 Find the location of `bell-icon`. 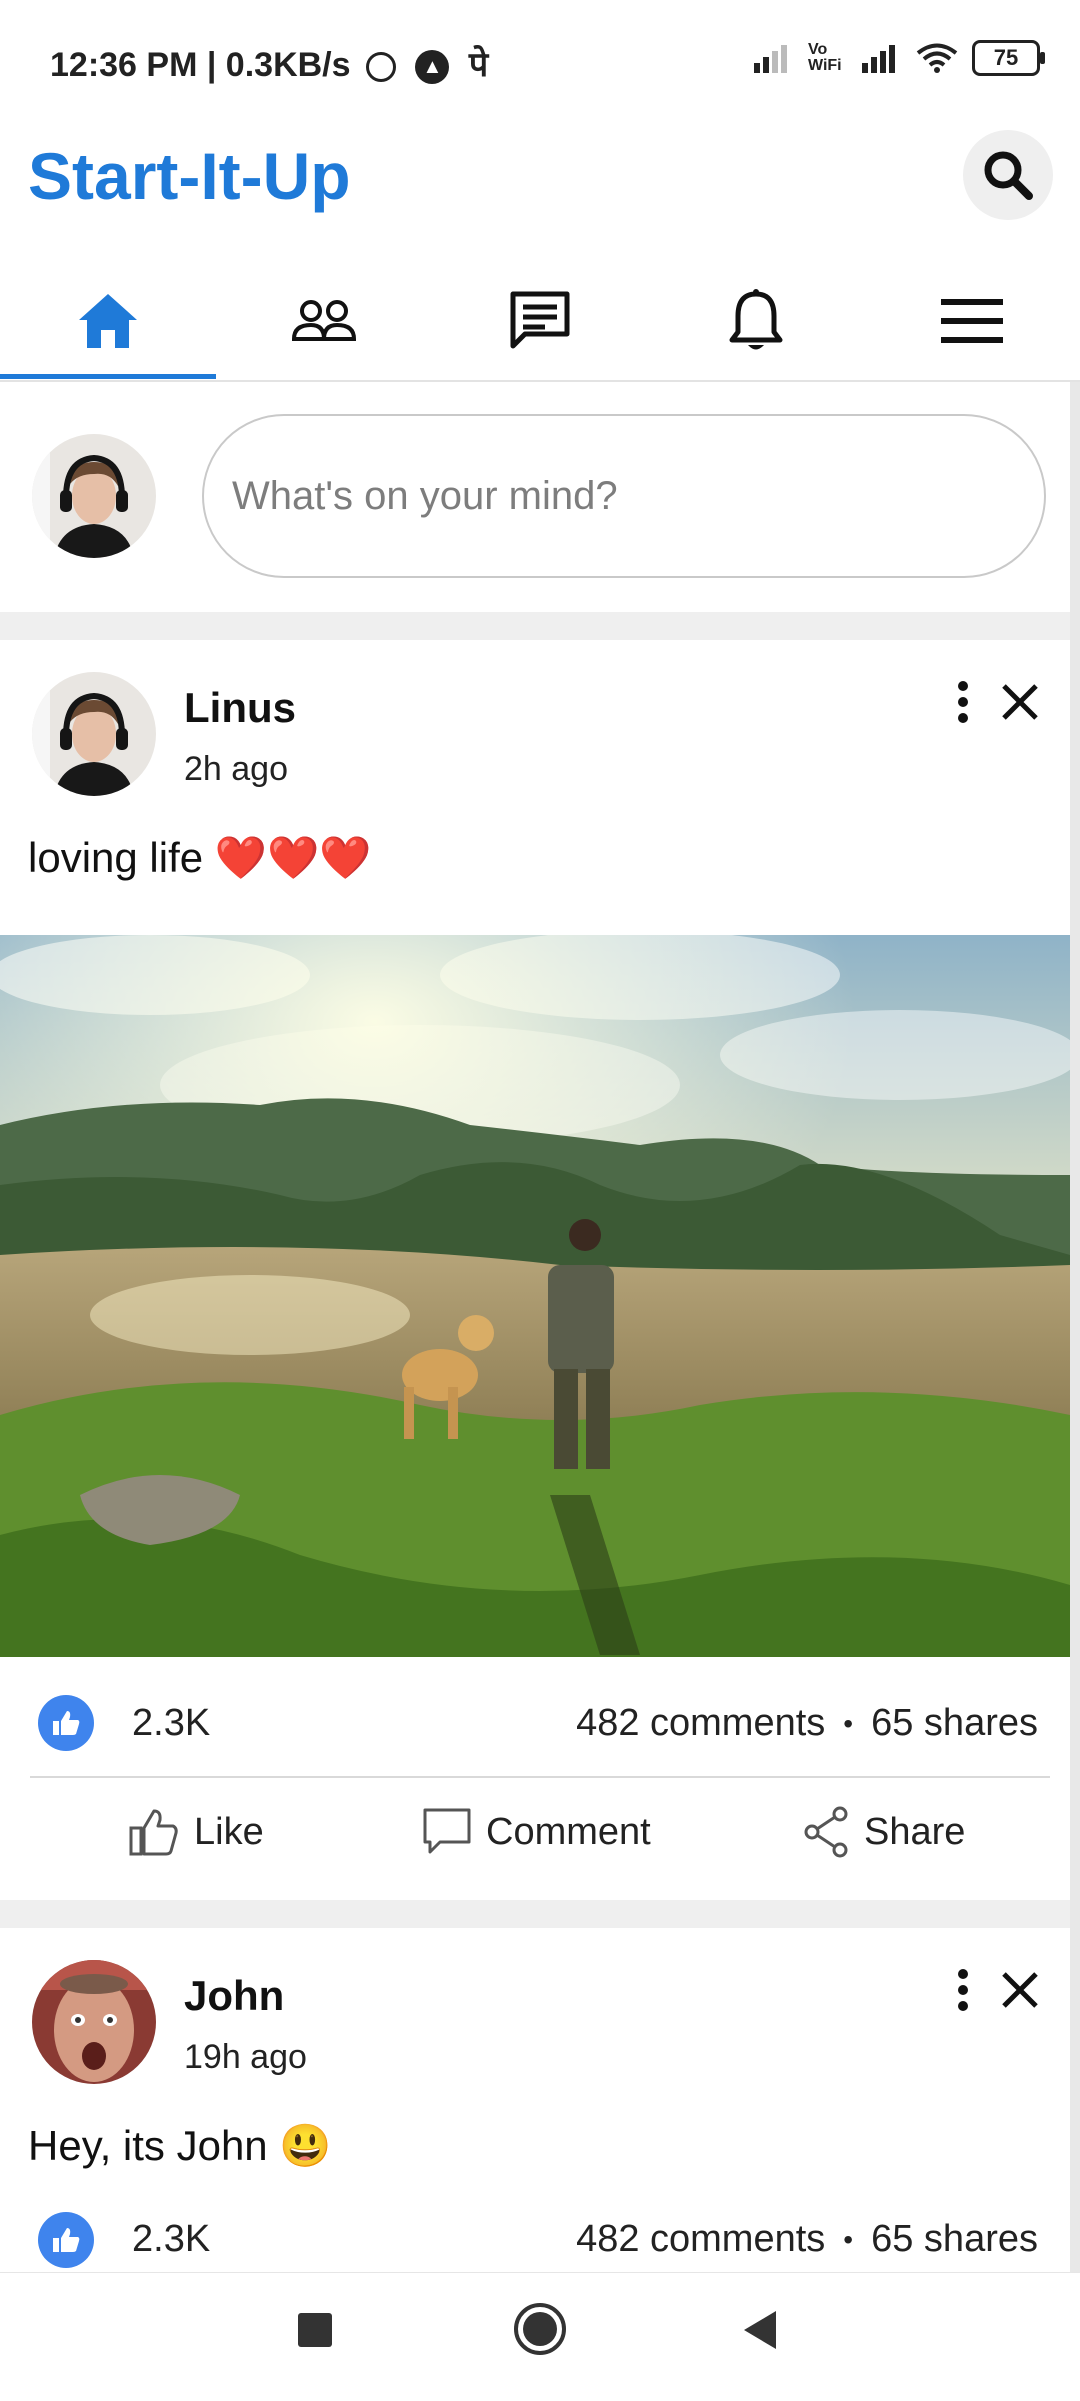

bell-icon is located at coordinates (756, 319).